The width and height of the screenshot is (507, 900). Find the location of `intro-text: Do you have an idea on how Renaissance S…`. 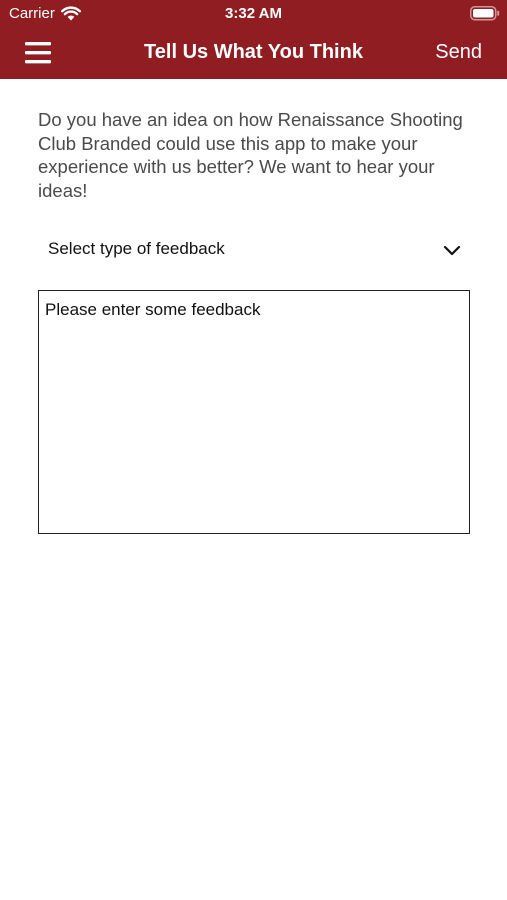

intro-text: Do you have an idea on how Renaissance S… is located at coordinates (250, 155).